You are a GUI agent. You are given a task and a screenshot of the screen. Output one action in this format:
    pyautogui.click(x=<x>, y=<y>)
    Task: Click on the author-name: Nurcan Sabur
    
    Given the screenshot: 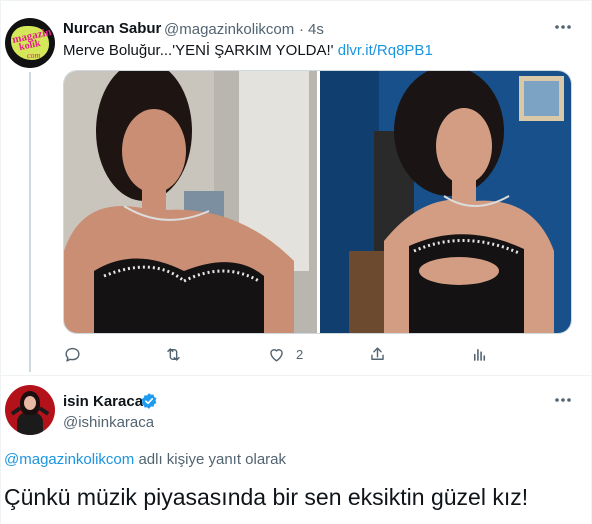 What is the action you would take?
    pyautogui.click(x=112, y=28)
    